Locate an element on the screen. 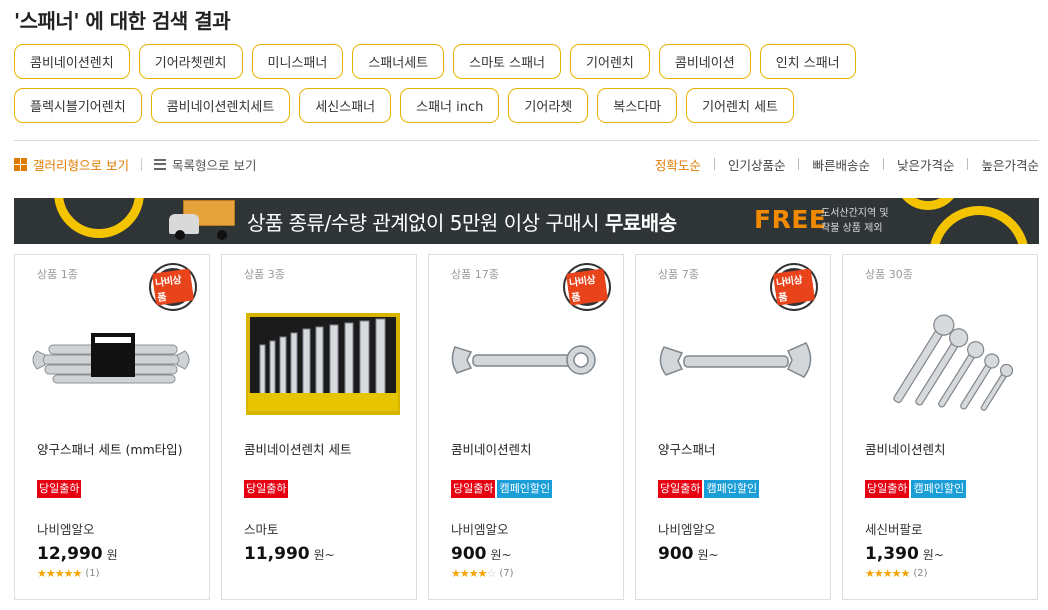 This screenshot has height=610, width=1048. seller-name: 세신버팔로 is located at coordinates (894, 529).